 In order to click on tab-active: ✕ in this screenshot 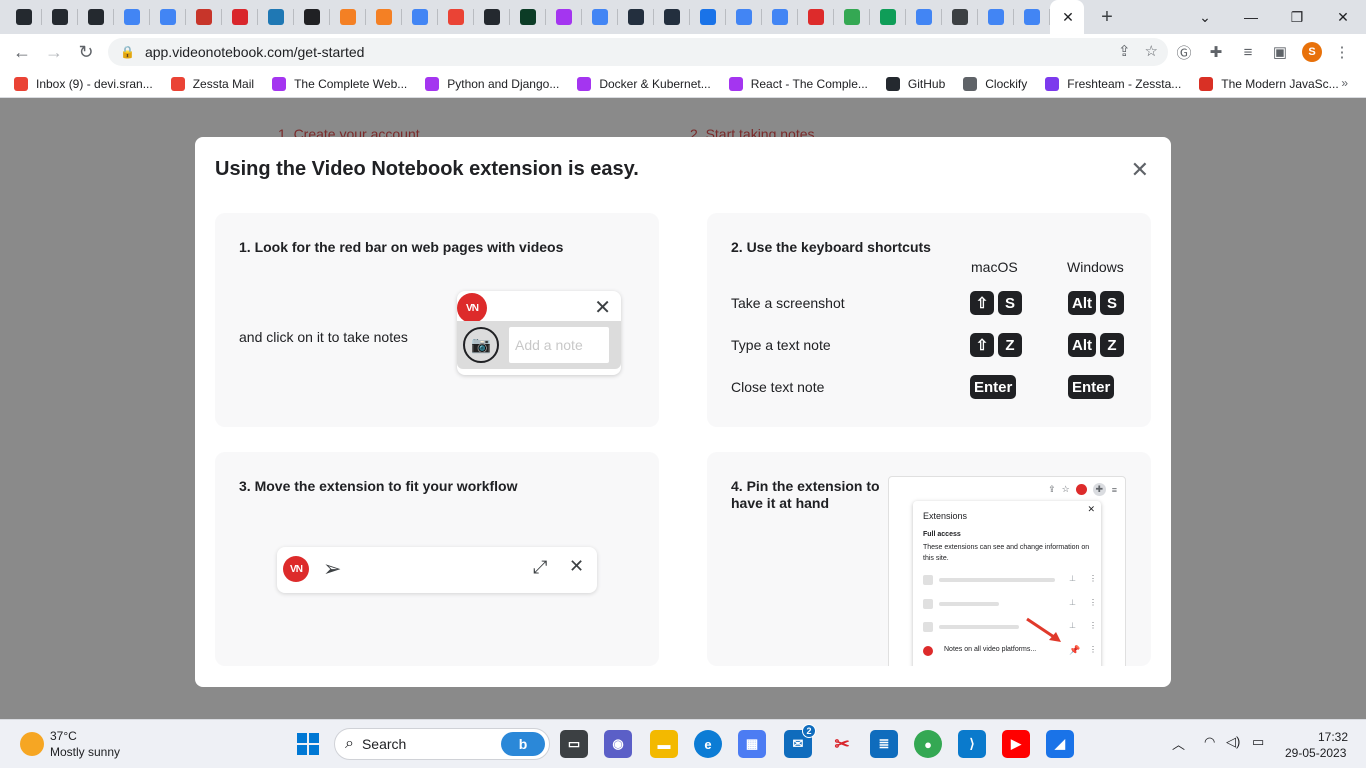, I will do `click(1067, 17)`.